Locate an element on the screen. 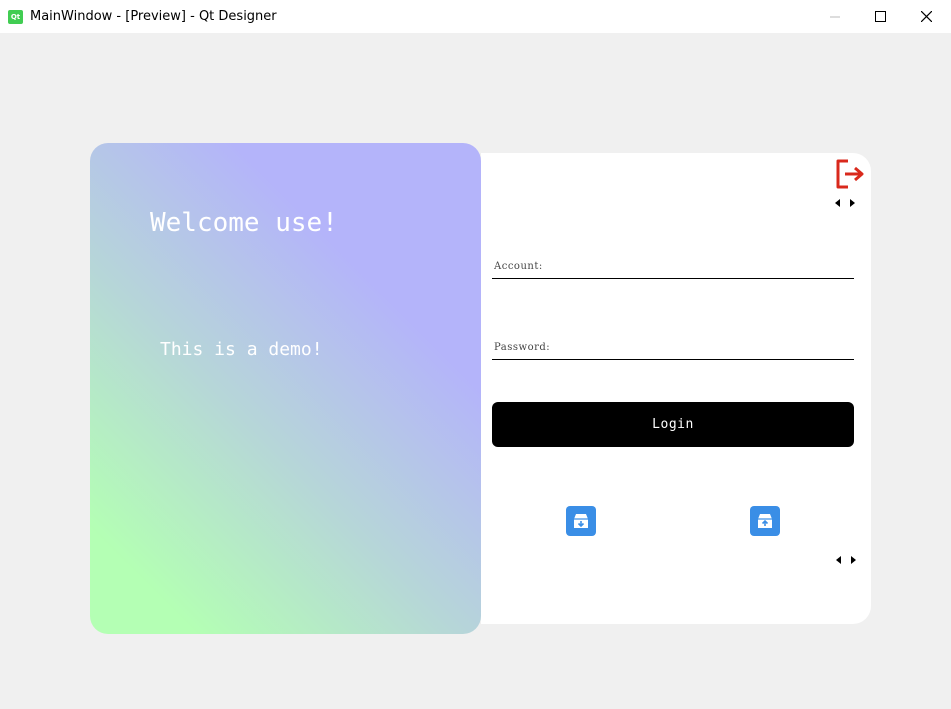 This screenshot has height=709, width=951. login-button: Login is located at coordinates (673, 424).